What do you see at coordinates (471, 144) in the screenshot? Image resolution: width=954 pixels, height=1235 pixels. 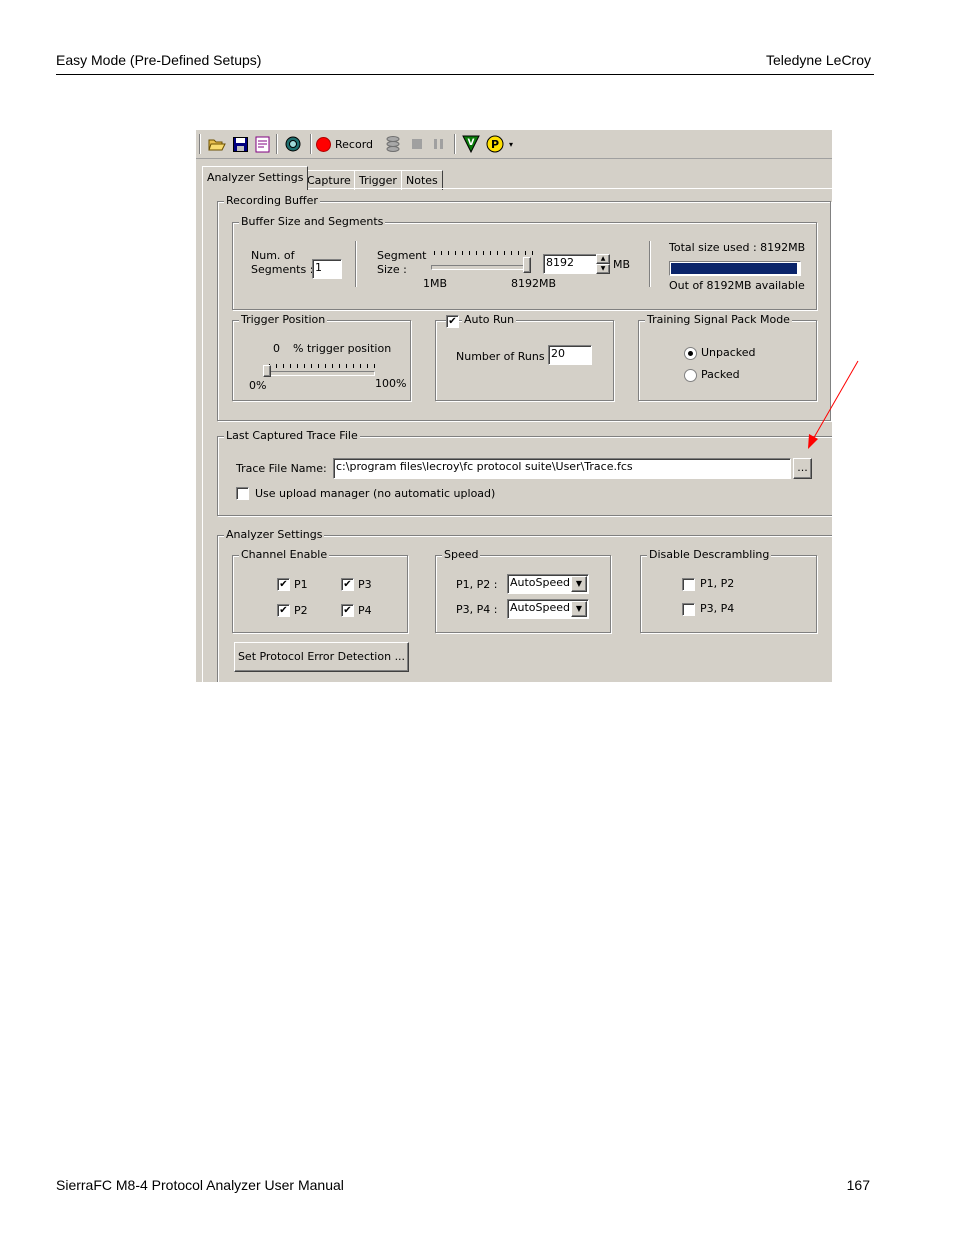 I see `v-icon: V` at bounding box center [471, 144].